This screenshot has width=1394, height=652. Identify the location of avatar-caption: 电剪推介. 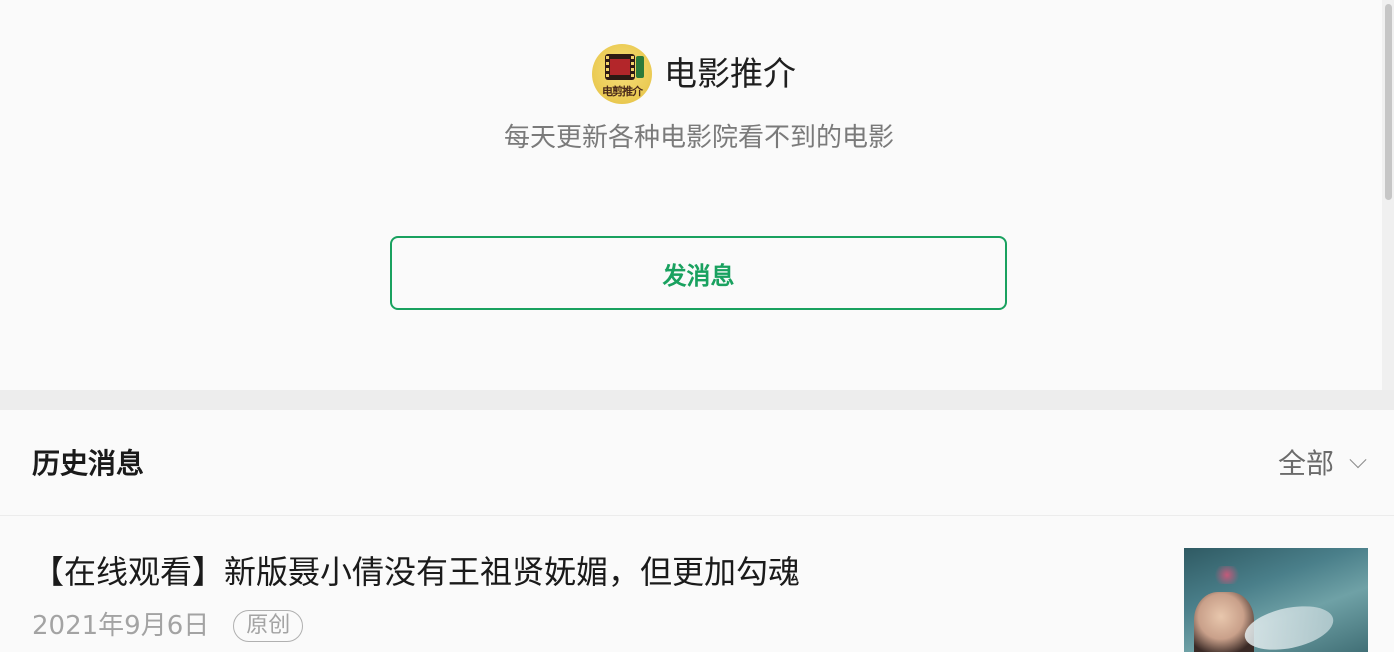
(622, 91).